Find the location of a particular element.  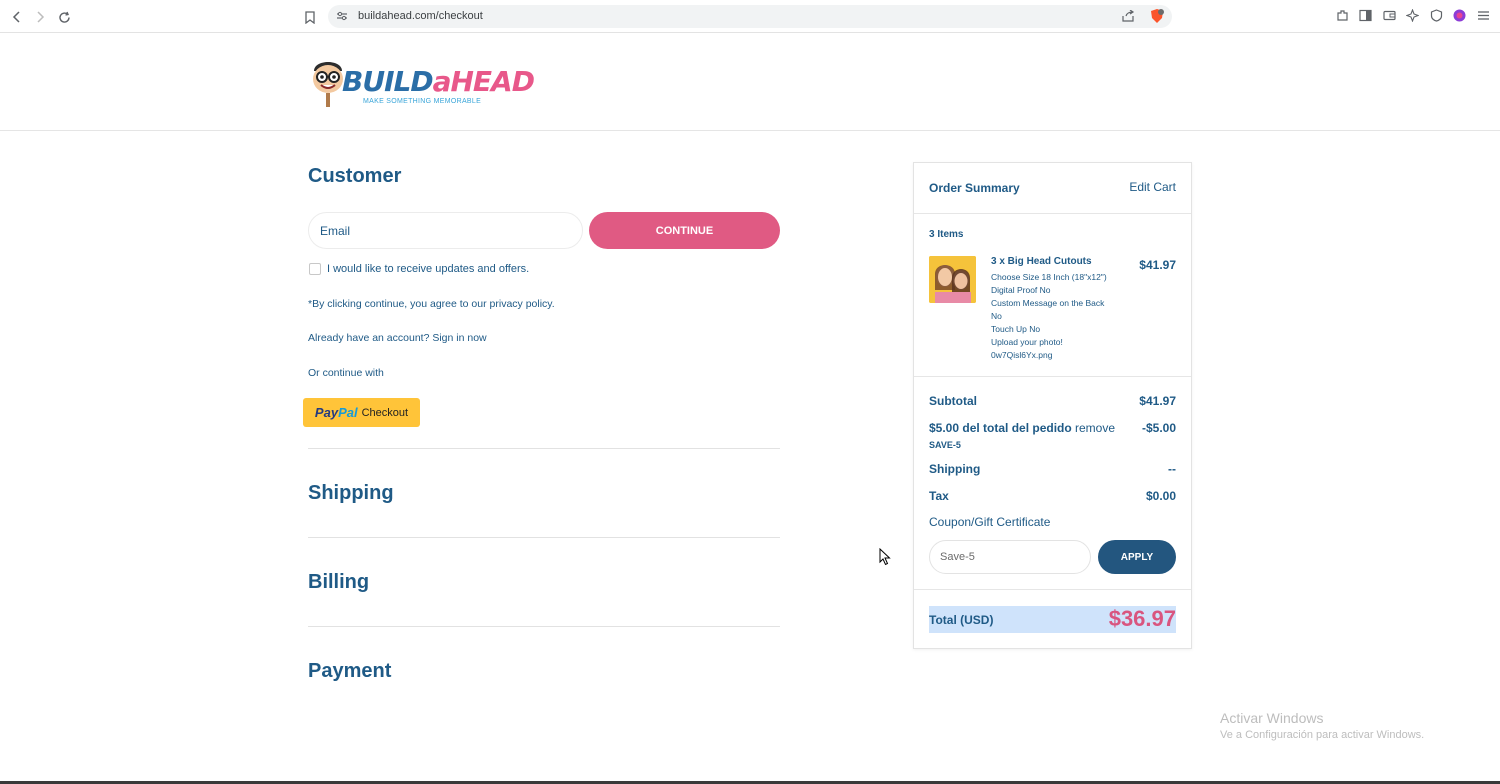

item-option: Custom Message on the Back is located at coordinates (1048, 303).